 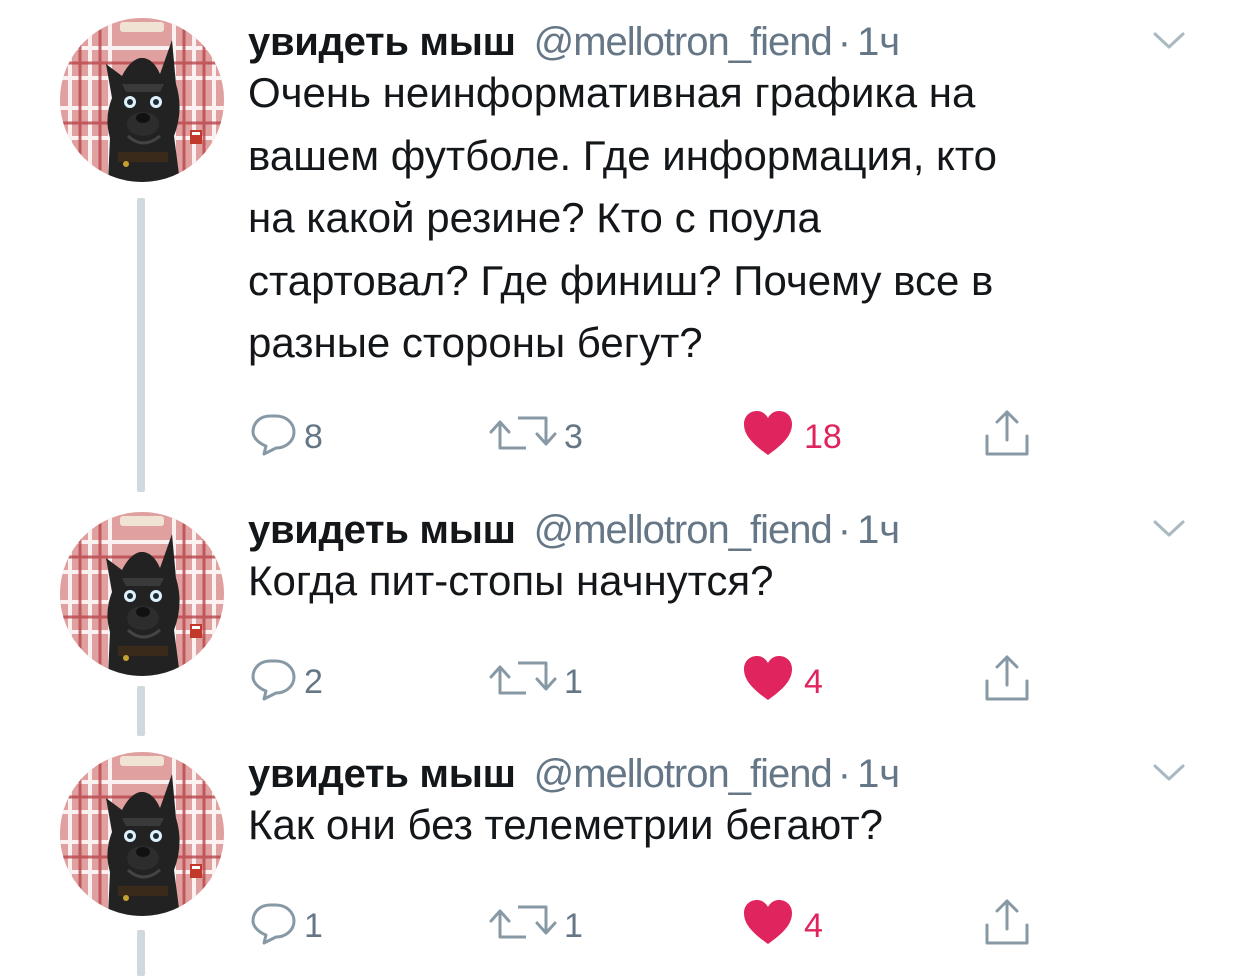 I want to click on tweet-text: Когда пит-стопы начнутся?, so click(x=511, y=580).